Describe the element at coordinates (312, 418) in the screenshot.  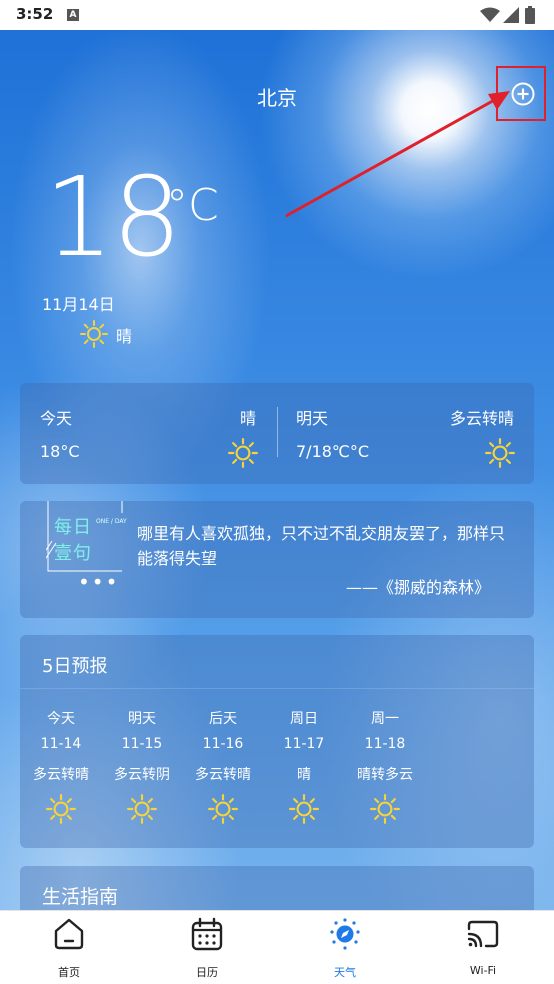
I see `tomorrow-label: 明天` at that location.